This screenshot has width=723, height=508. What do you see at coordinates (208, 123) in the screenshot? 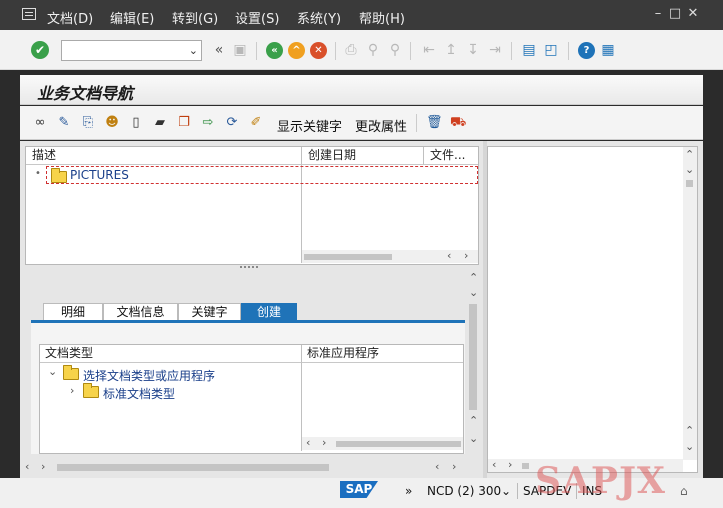
I see `import-icon: ⇨` at bounding box center [208, 123].